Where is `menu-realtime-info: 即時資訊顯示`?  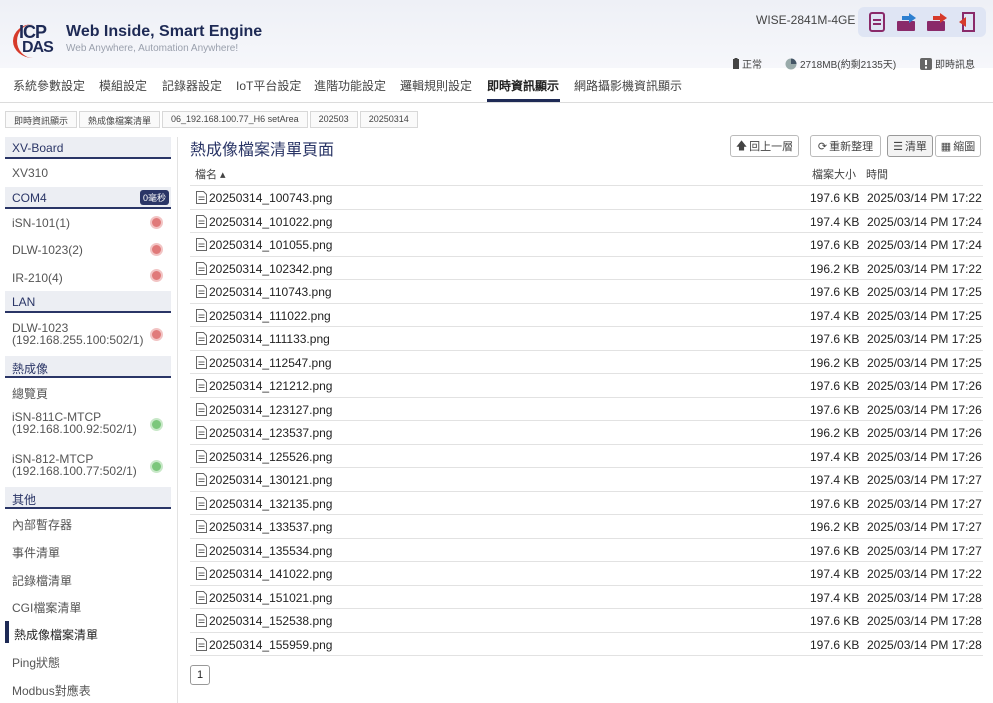 menu-realtime-info: 即時資訊顯示 is located at coordinates (523, 85).